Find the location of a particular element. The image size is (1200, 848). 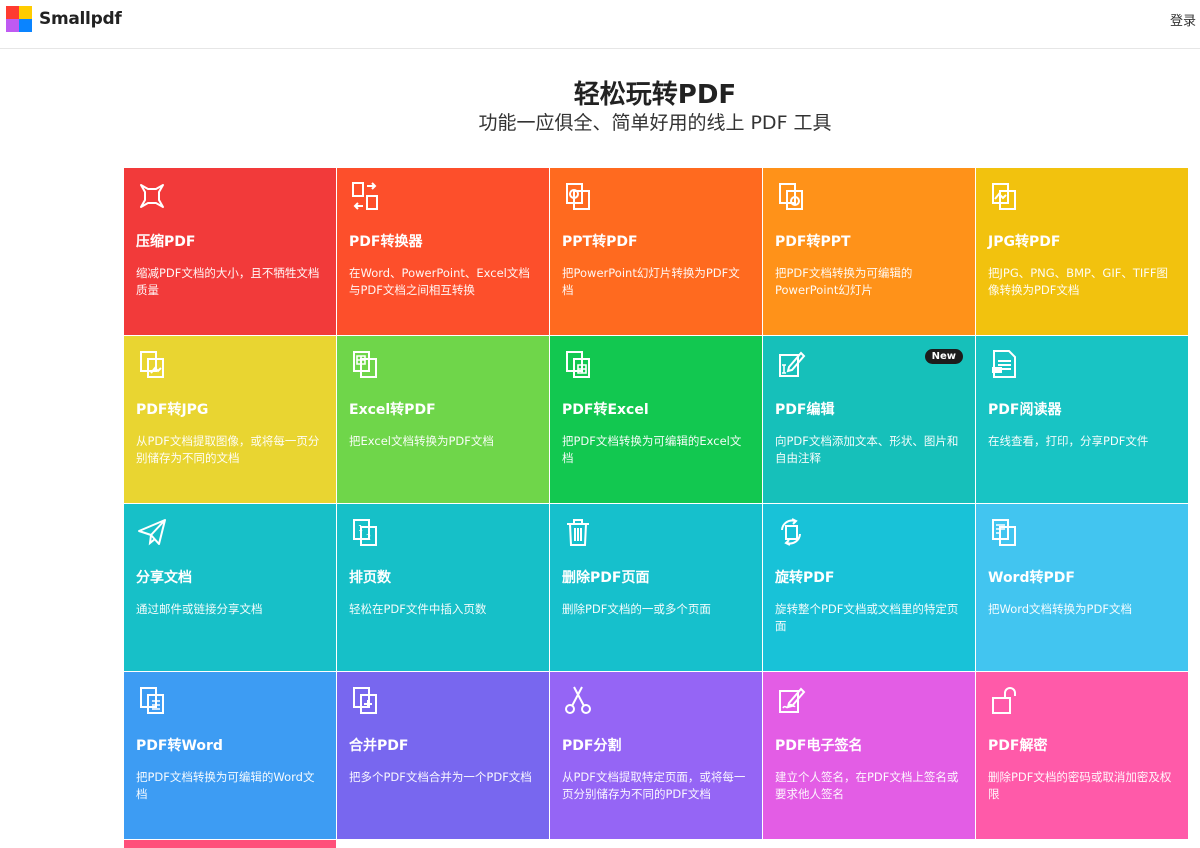

page-title: 轻松玩转PDF is located at coordinates (655, 95).